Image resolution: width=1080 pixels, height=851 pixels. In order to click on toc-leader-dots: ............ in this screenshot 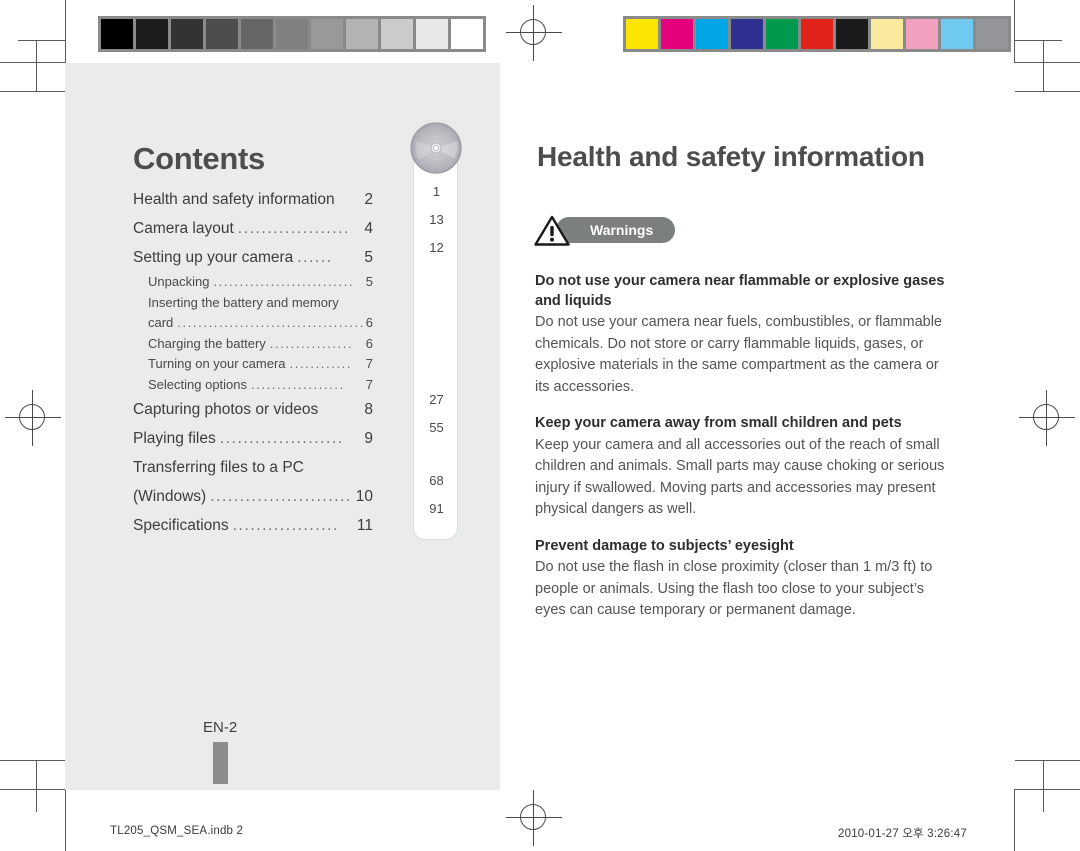, I will do `click(321, 363)`.